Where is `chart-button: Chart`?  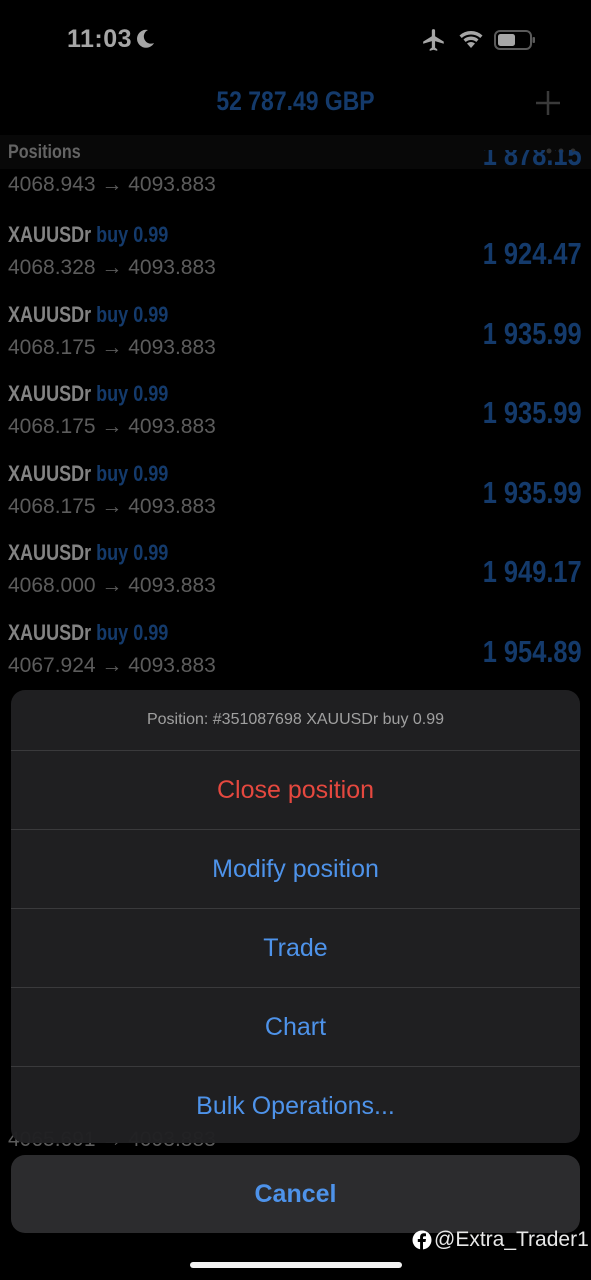
chart-button: Chart is located at coordinates (295, 1026).